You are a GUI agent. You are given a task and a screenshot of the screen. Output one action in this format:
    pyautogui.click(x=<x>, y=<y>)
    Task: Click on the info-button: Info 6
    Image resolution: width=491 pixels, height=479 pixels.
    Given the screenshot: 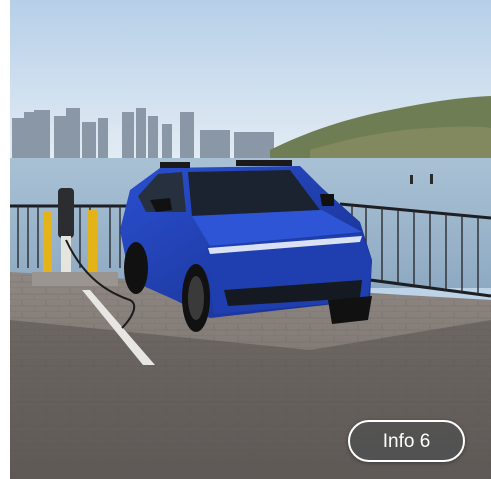 What is the action you would take?
    pyautogui.click(x=406, y=441)
    